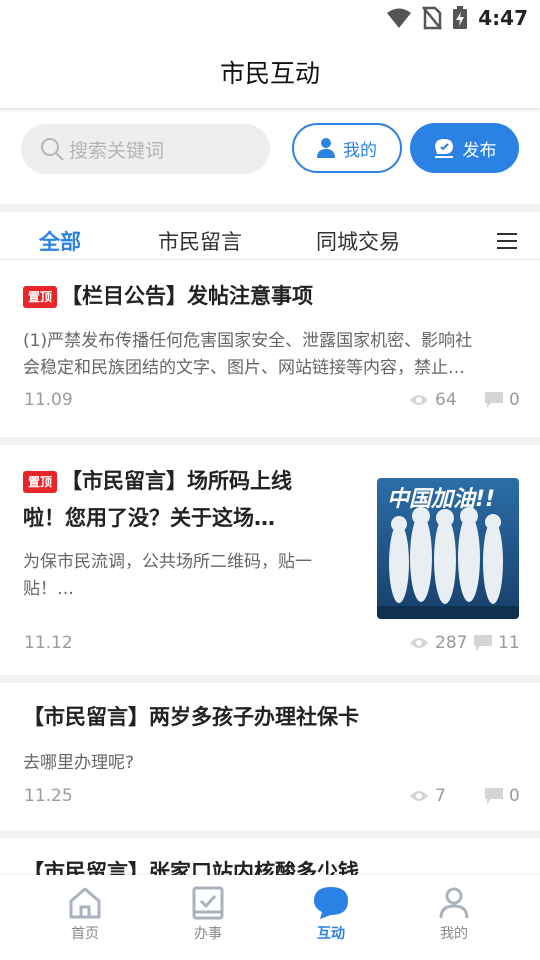  I want to click on post-excerpt: 去哪里办理呢?, so click(79, 763).